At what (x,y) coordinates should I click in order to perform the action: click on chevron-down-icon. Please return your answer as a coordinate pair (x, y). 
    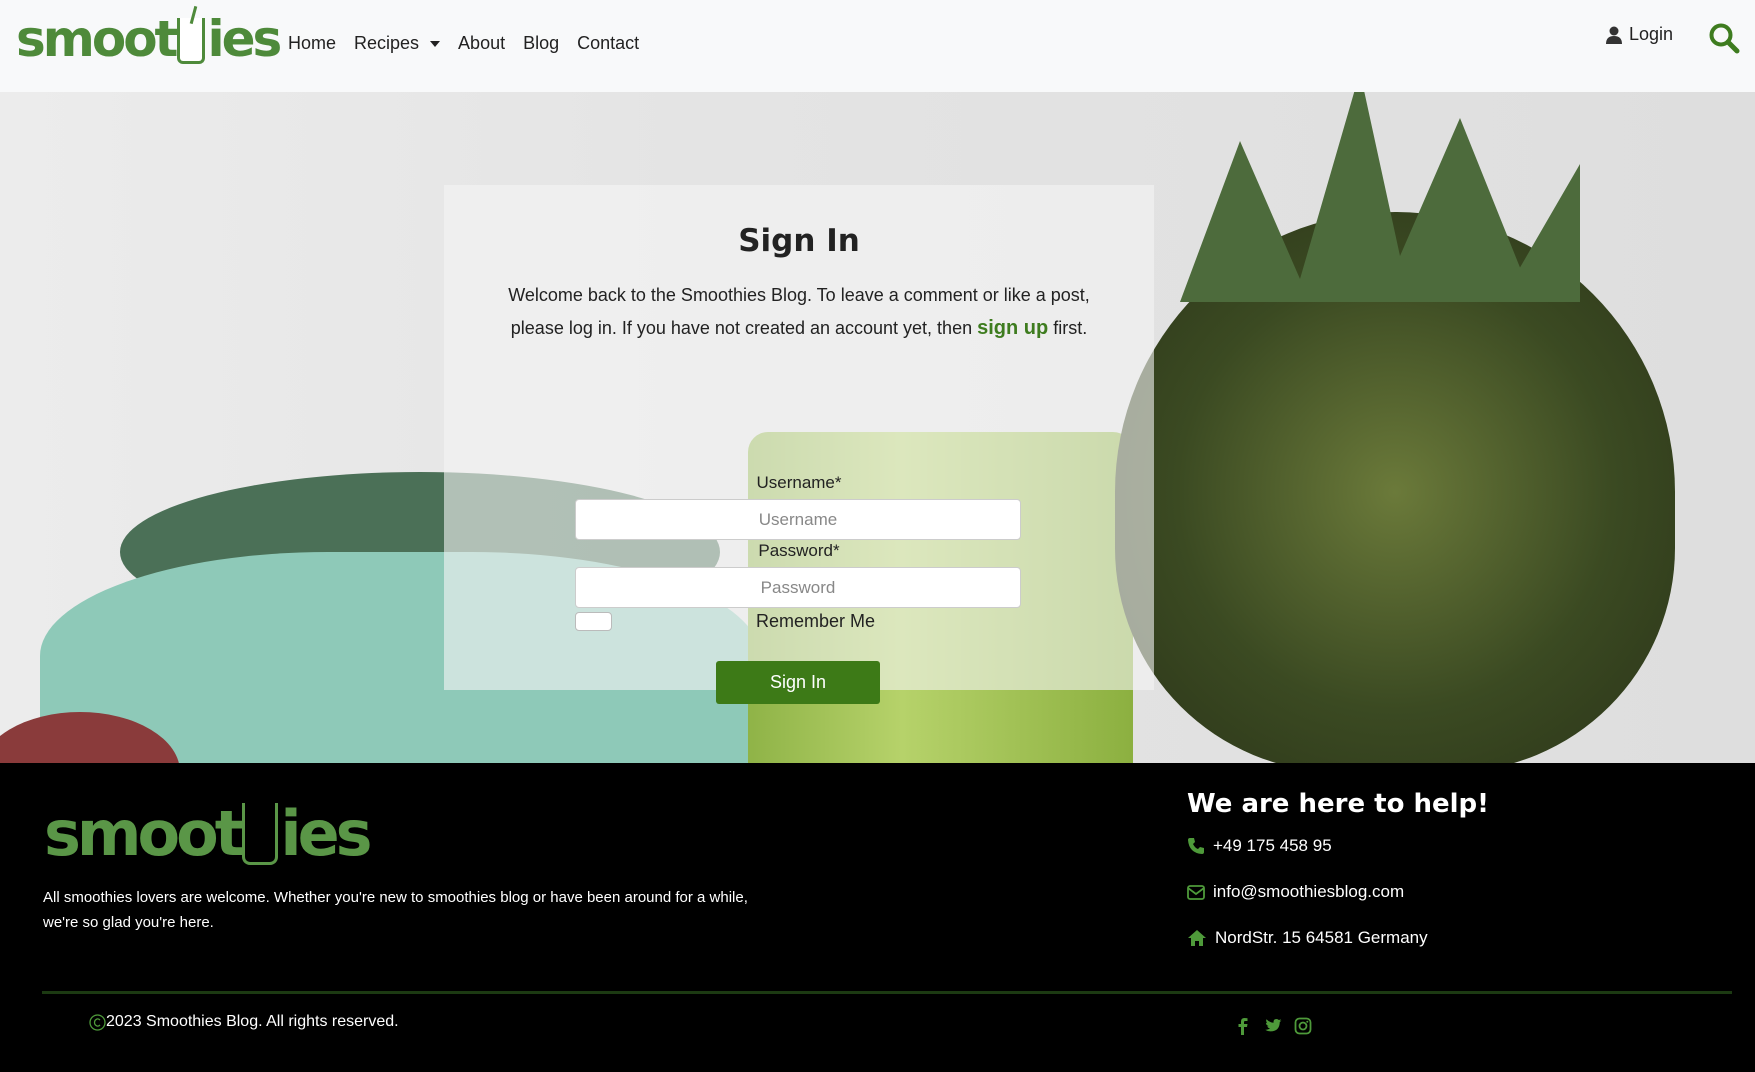
    Looking at the image, I should click on (435, 43).